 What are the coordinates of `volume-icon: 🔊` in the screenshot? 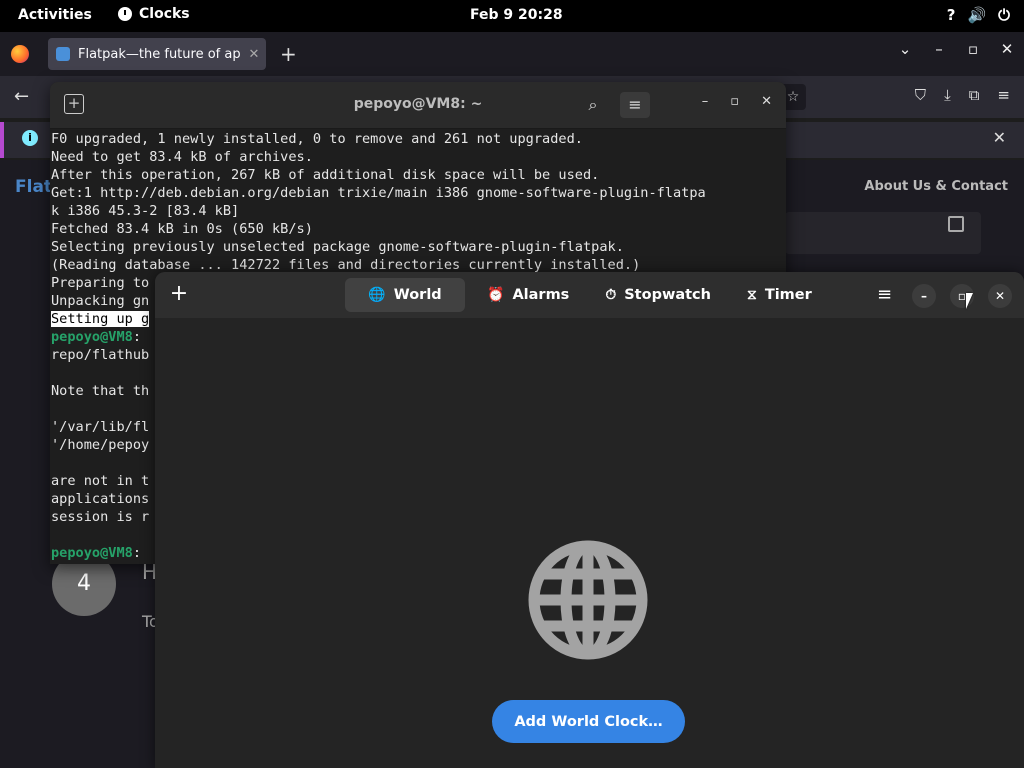 It's located at (976, 15).